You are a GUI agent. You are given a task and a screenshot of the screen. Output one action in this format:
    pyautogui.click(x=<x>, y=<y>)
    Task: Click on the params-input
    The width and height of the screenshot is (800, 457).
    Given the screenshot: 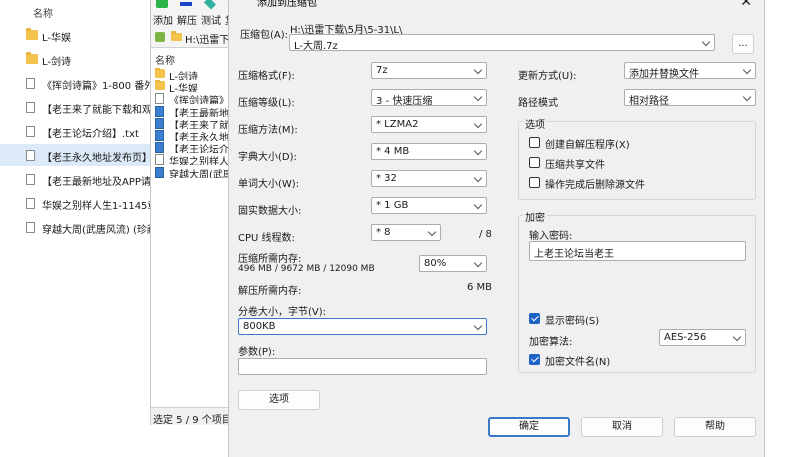 What is the action you would take?
    pyautogui.click(x=362, y=366)
    